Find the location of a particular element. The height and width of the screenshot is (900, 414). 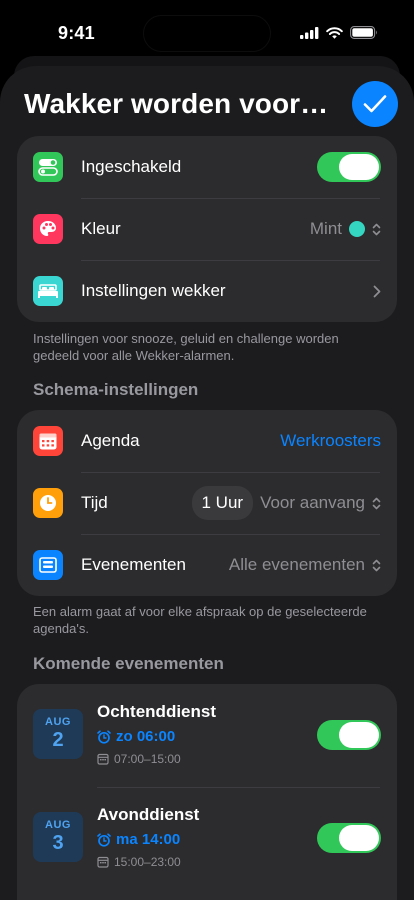

calendar-row: Agenda Werkroosters is located at coordinates (207, 441).